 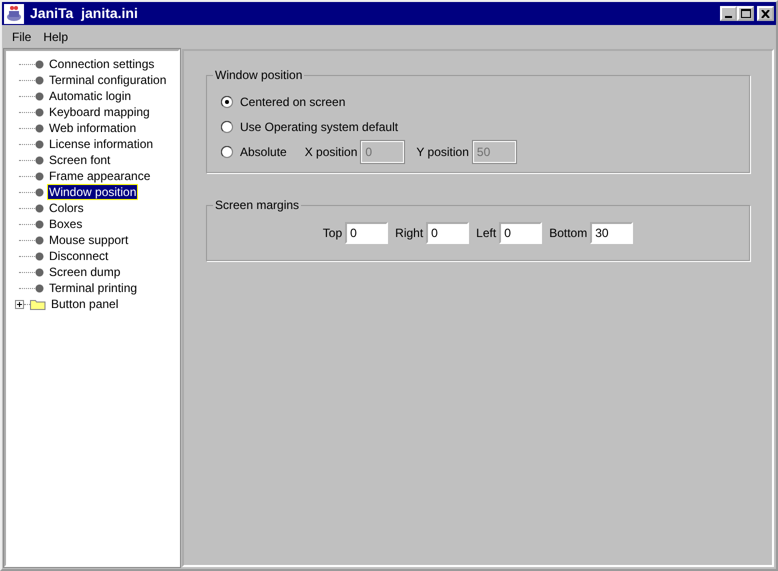 I want to click on window-title: JaniTa janita.ini, so click(x=84, y=13).